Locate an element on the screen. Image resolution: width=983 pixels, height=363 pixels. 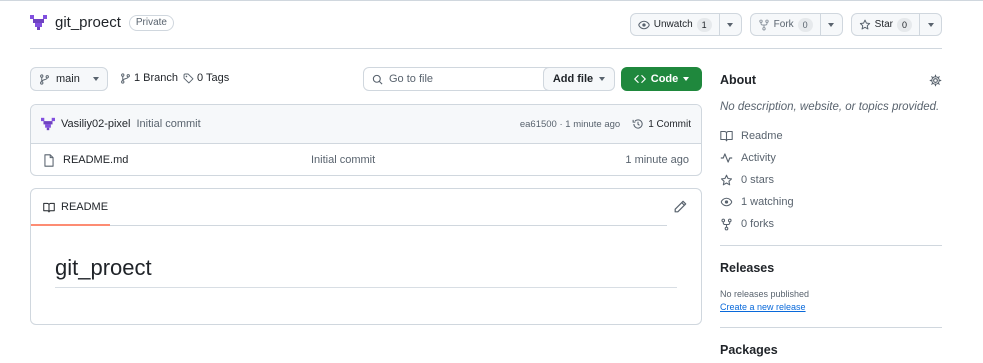
forks-link: 0 forks is located at coordinates (831, 224).